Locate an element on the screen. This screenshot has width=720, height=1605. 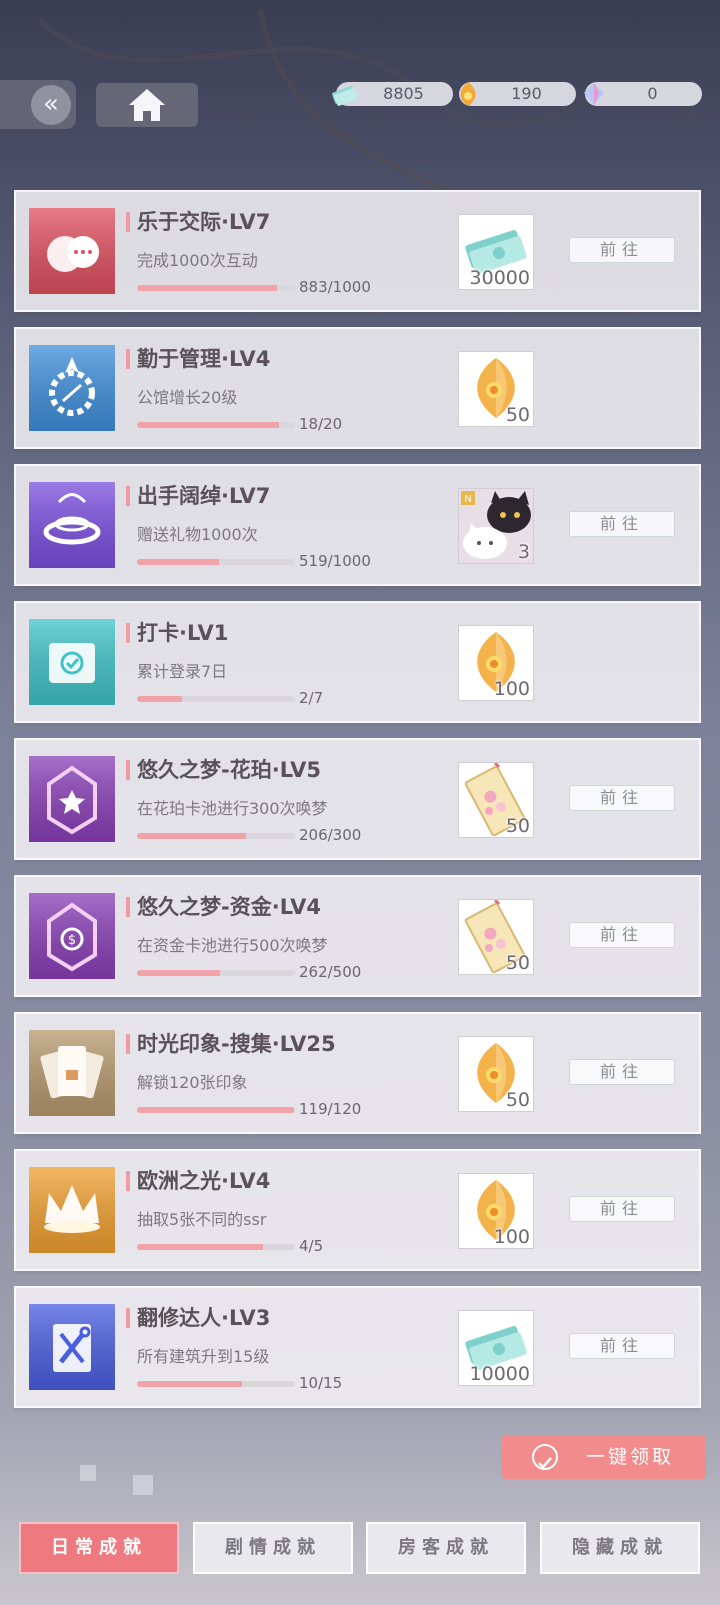
back-button: « is located at coordinates (38, 104).